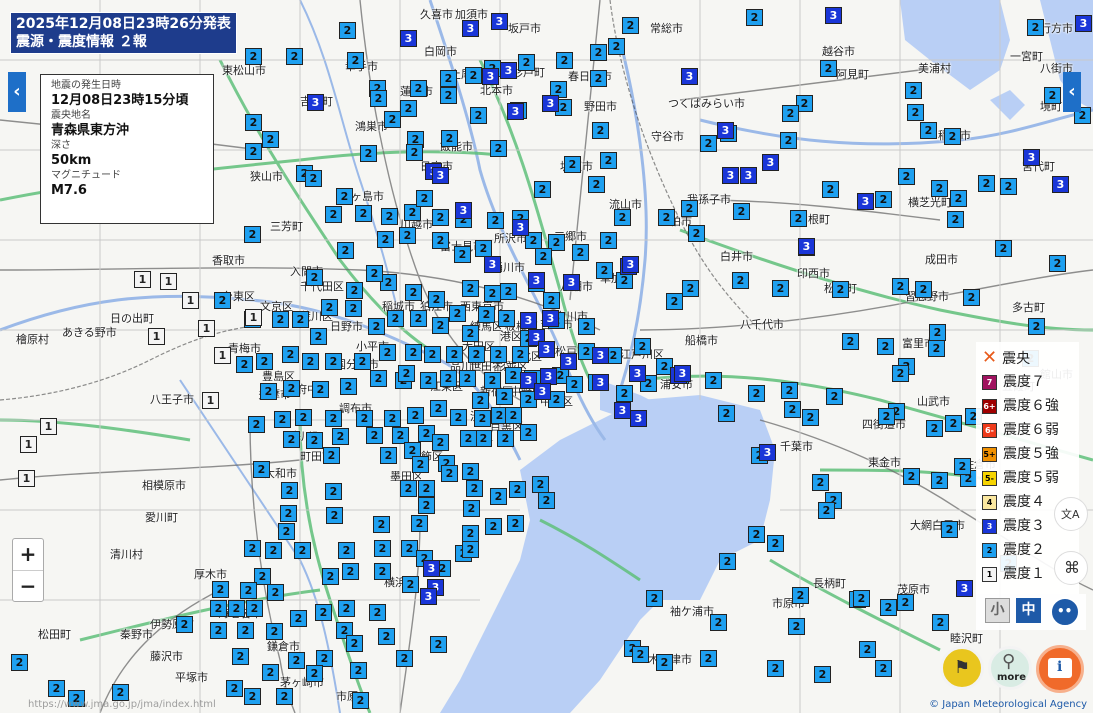 The image size is (1093, 713). I want to click on zoom-out-button: −, so click(28, 586).